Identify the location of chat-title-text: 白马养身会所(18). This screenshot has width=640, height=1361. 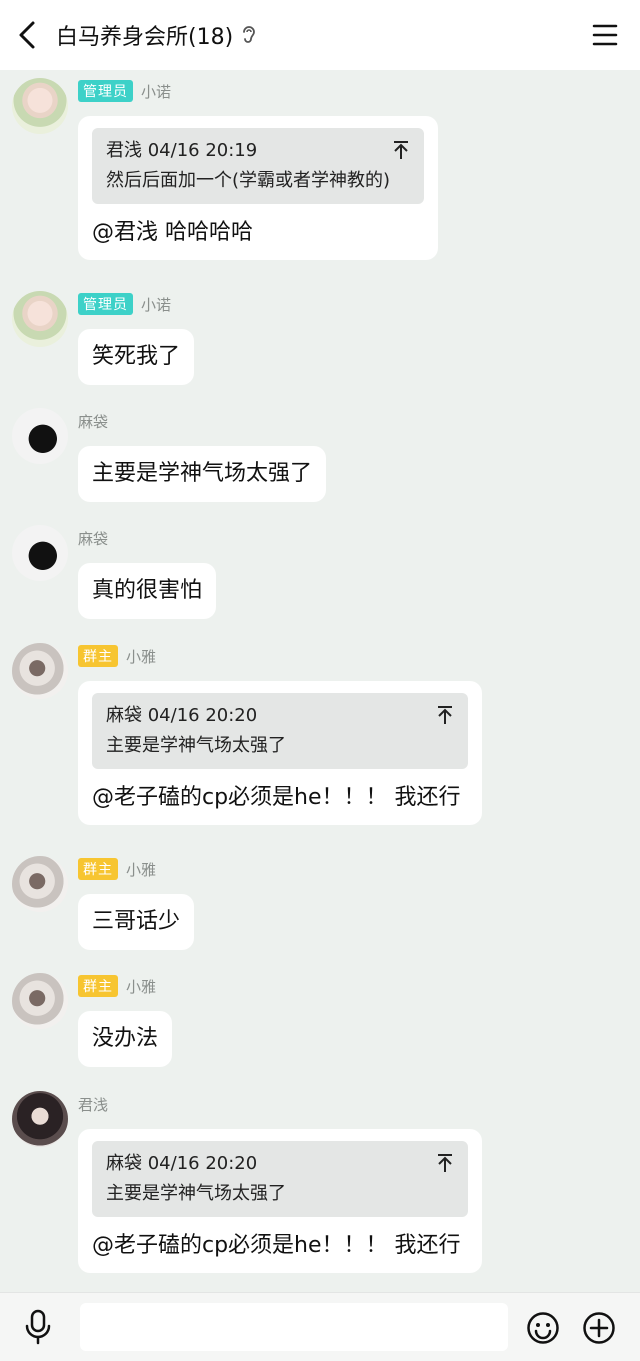
(145, 37).